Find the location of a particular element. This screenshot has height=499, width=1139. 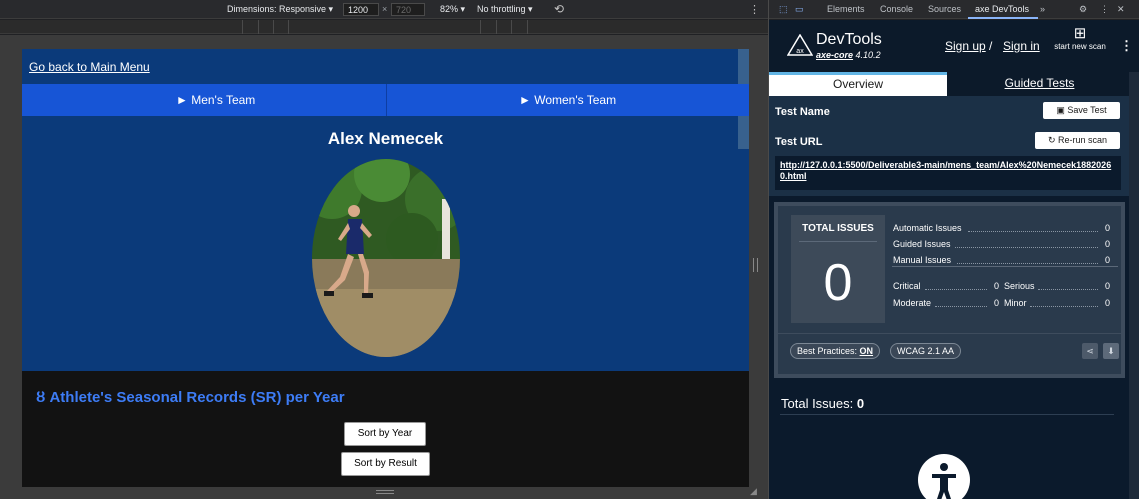

best-practices-label: Best Practices: is located at coordinates (827, 351).